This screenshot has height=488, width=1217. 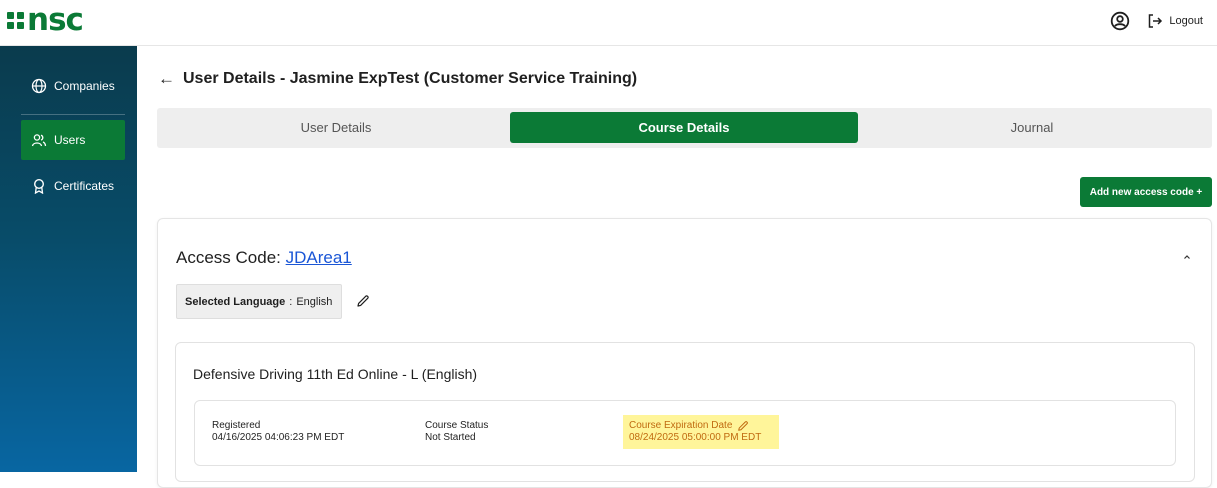 What do you see at coordinates (1146, 192) in the screenshot?
I see `add-access-code-button: Add new access code +` at bounding box center [1146, 192].